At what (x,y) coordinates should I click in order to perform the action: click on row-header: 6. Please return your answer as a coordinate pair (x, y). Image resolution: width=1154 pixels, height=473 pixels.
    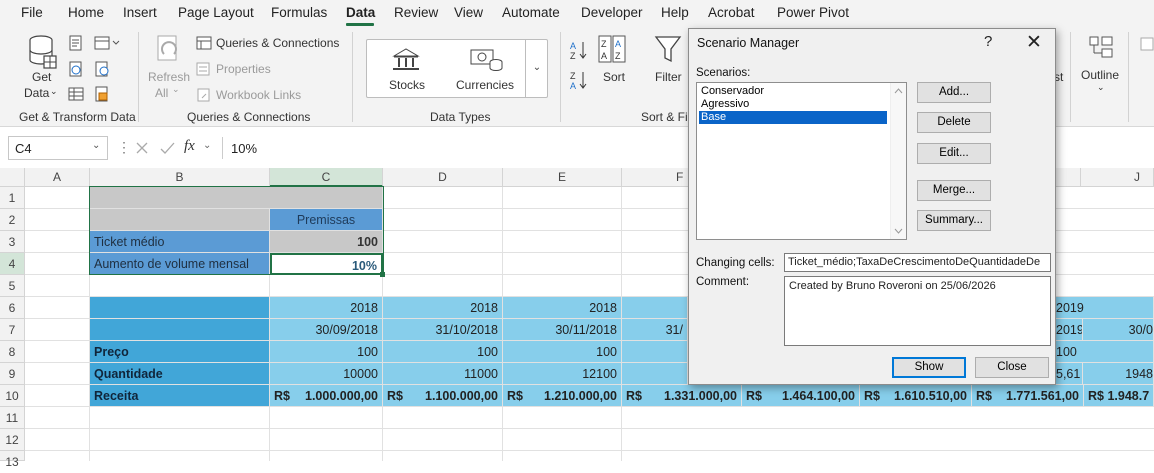
    Looking at the image, I should click on (12, 308).